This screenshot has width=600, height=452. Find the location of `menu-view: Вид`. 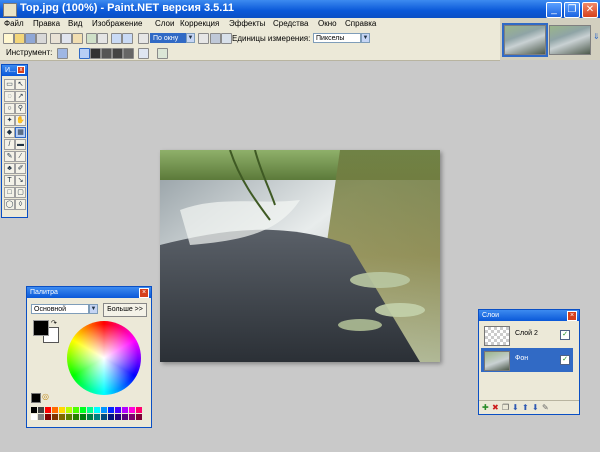

menu-view: Вид is located at coordinates (75, 23).